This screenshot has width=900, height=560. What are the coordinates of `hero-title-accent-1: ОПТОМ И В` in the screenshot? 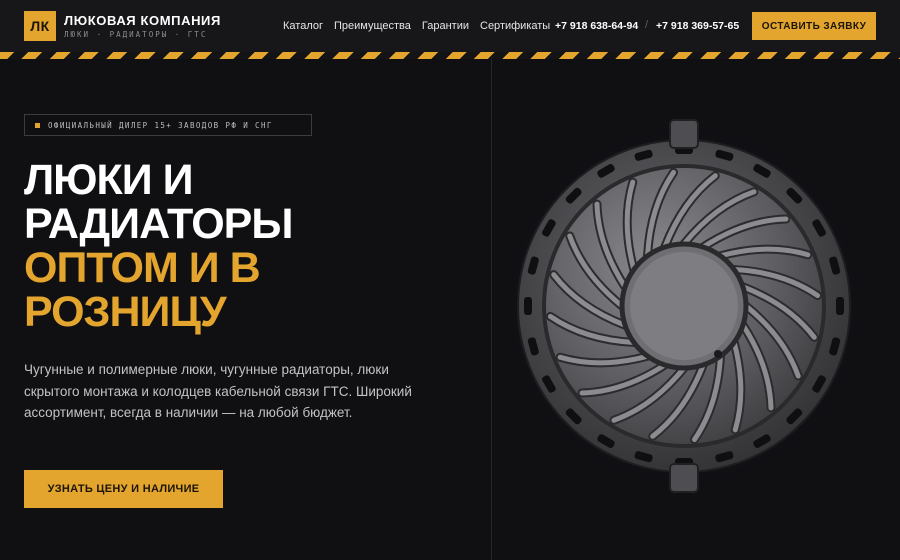 It's located at (142, 268).